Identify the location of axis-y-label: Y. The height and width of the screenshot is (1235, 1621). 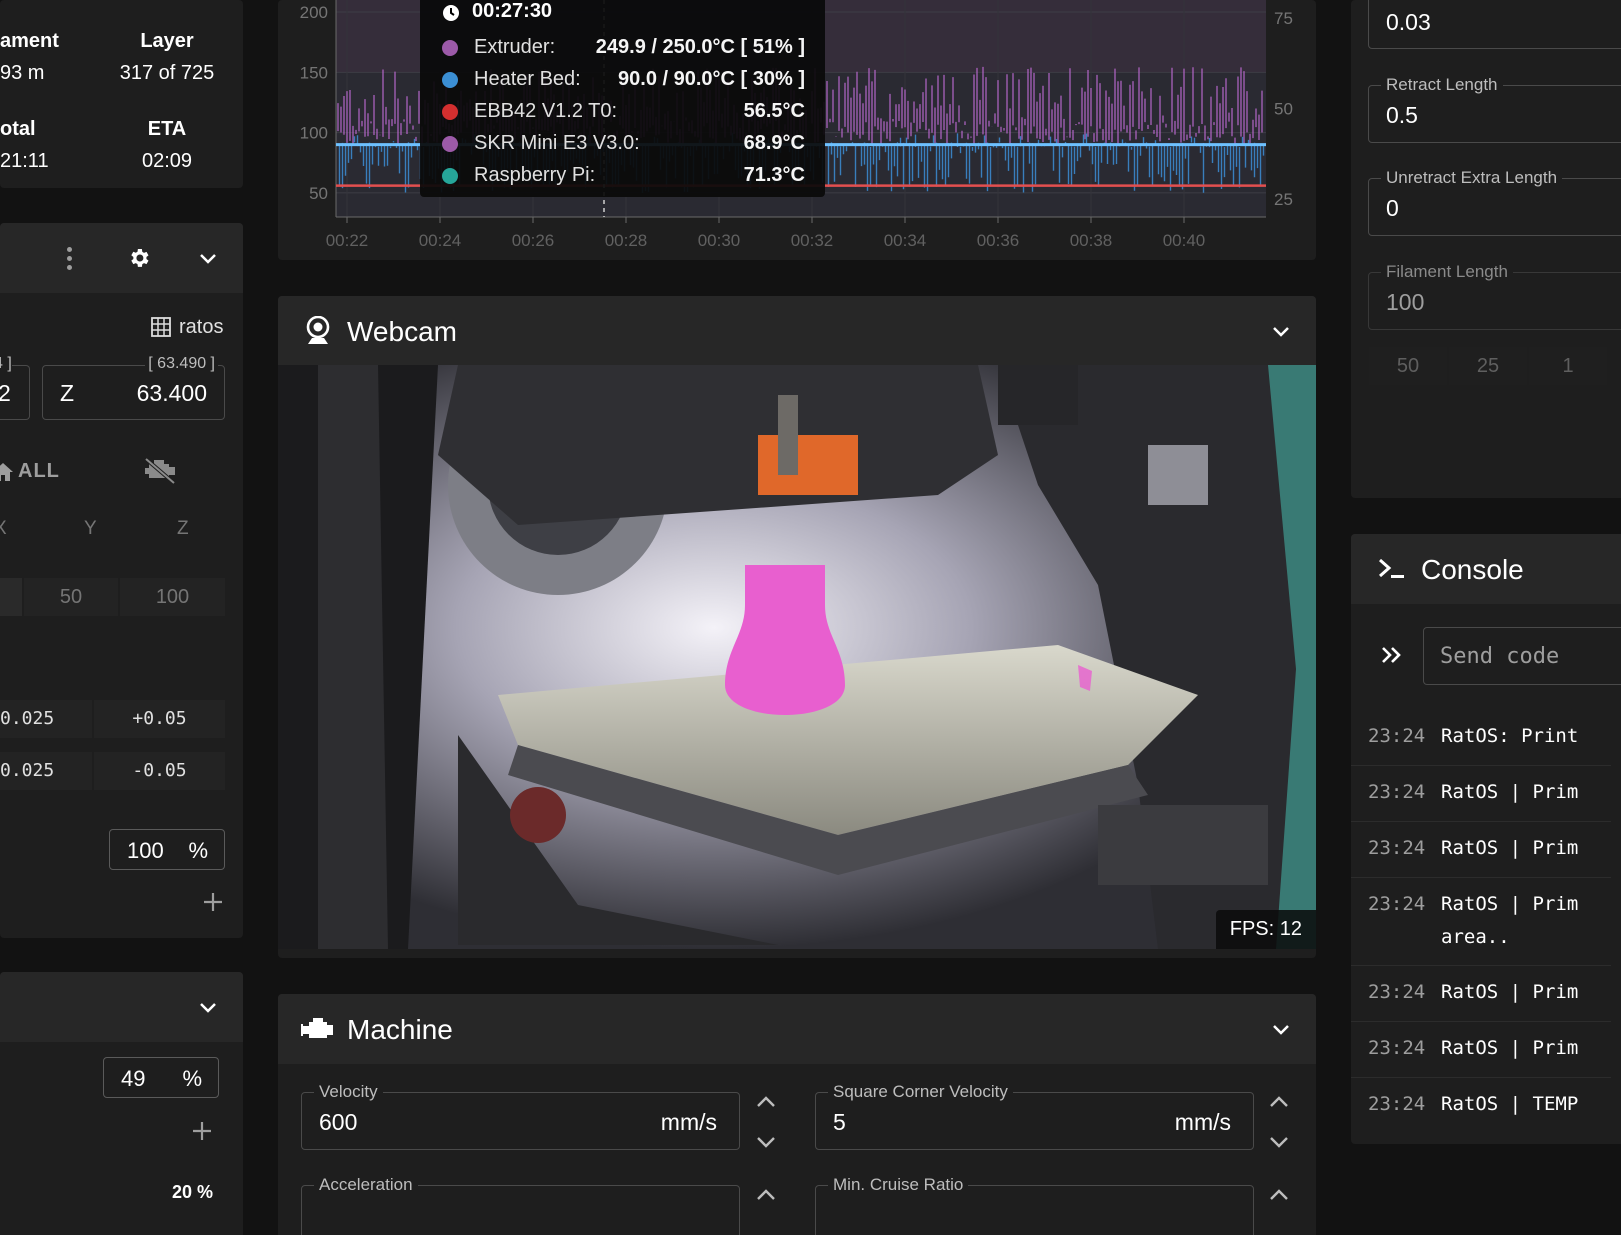
(90, 528).